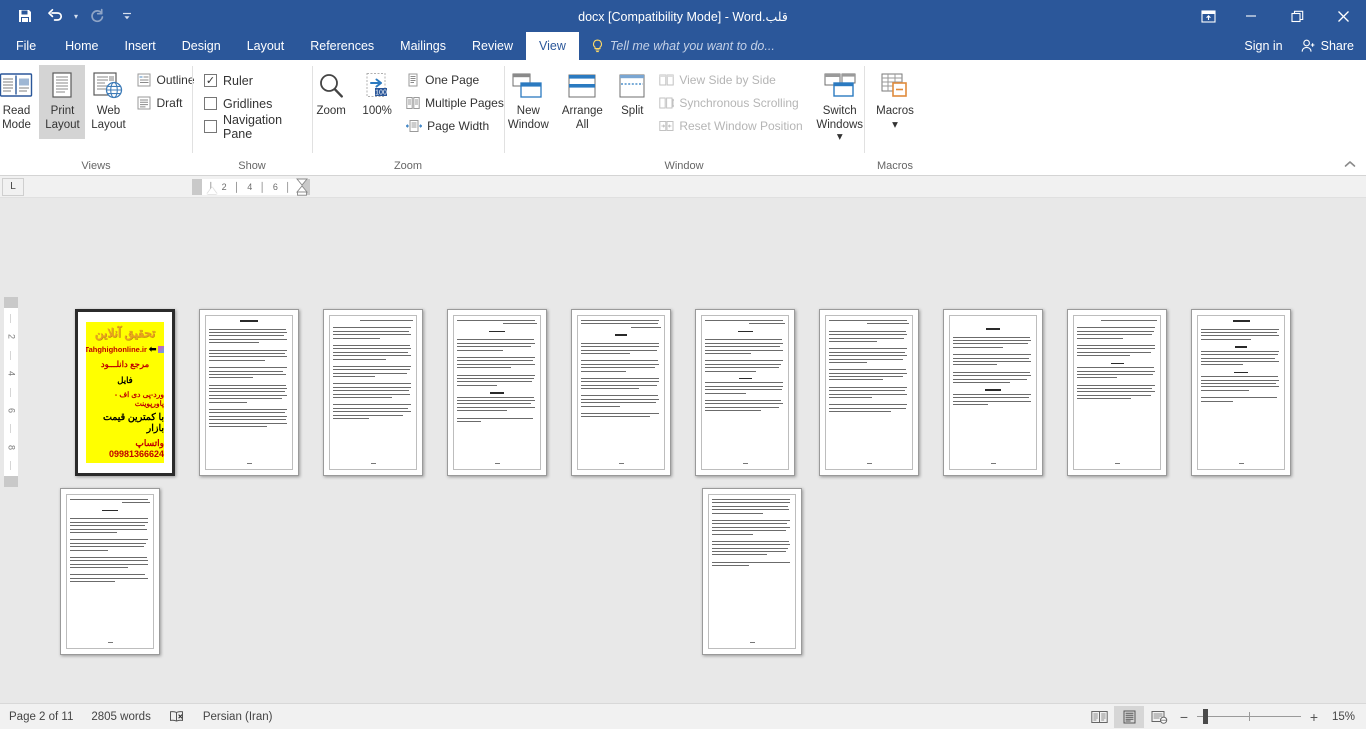 The width and height of the screenshot is (1366, 729). I want to click on window-title: قلب.docx [Compatibility Mode] - Word, so click(683, 16).